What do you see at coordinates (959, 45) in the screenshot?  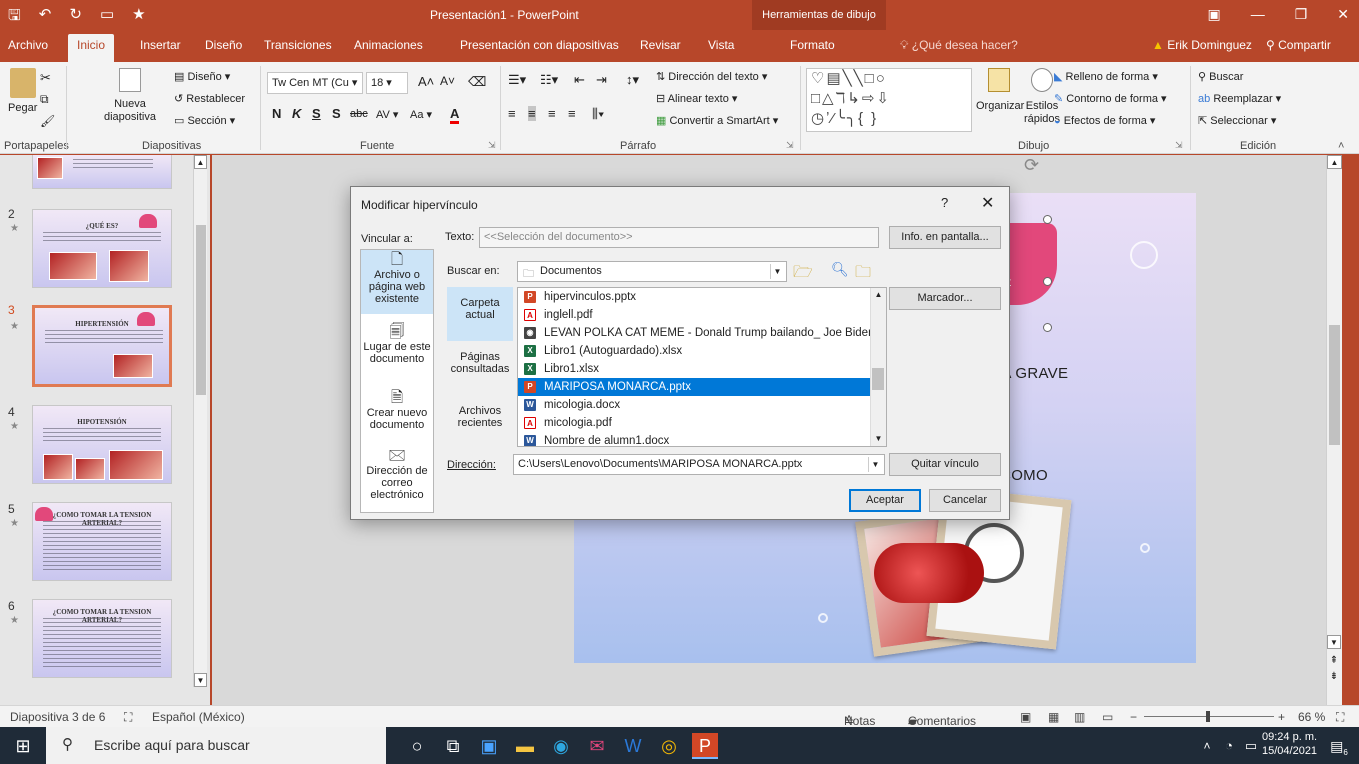 I see `tell-me-box: 💡︎ ¿Qué desea hacer?` at bounding box center [959, 45].